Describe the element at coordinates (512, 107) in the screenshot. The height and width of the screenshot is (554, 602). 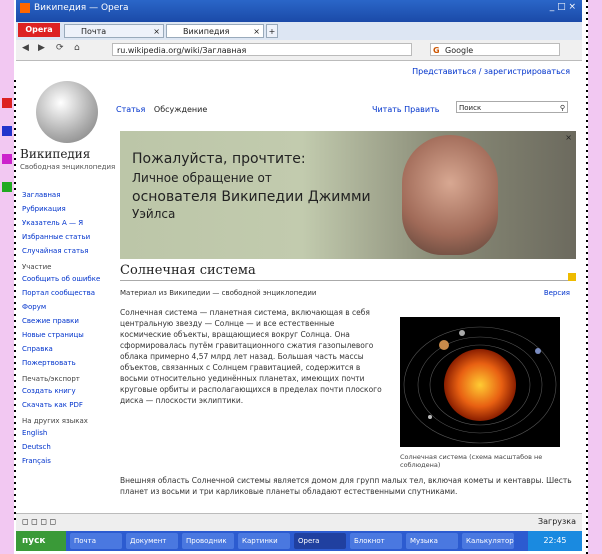
I see `wiki-search-input: Поиск ⚲` at that location.